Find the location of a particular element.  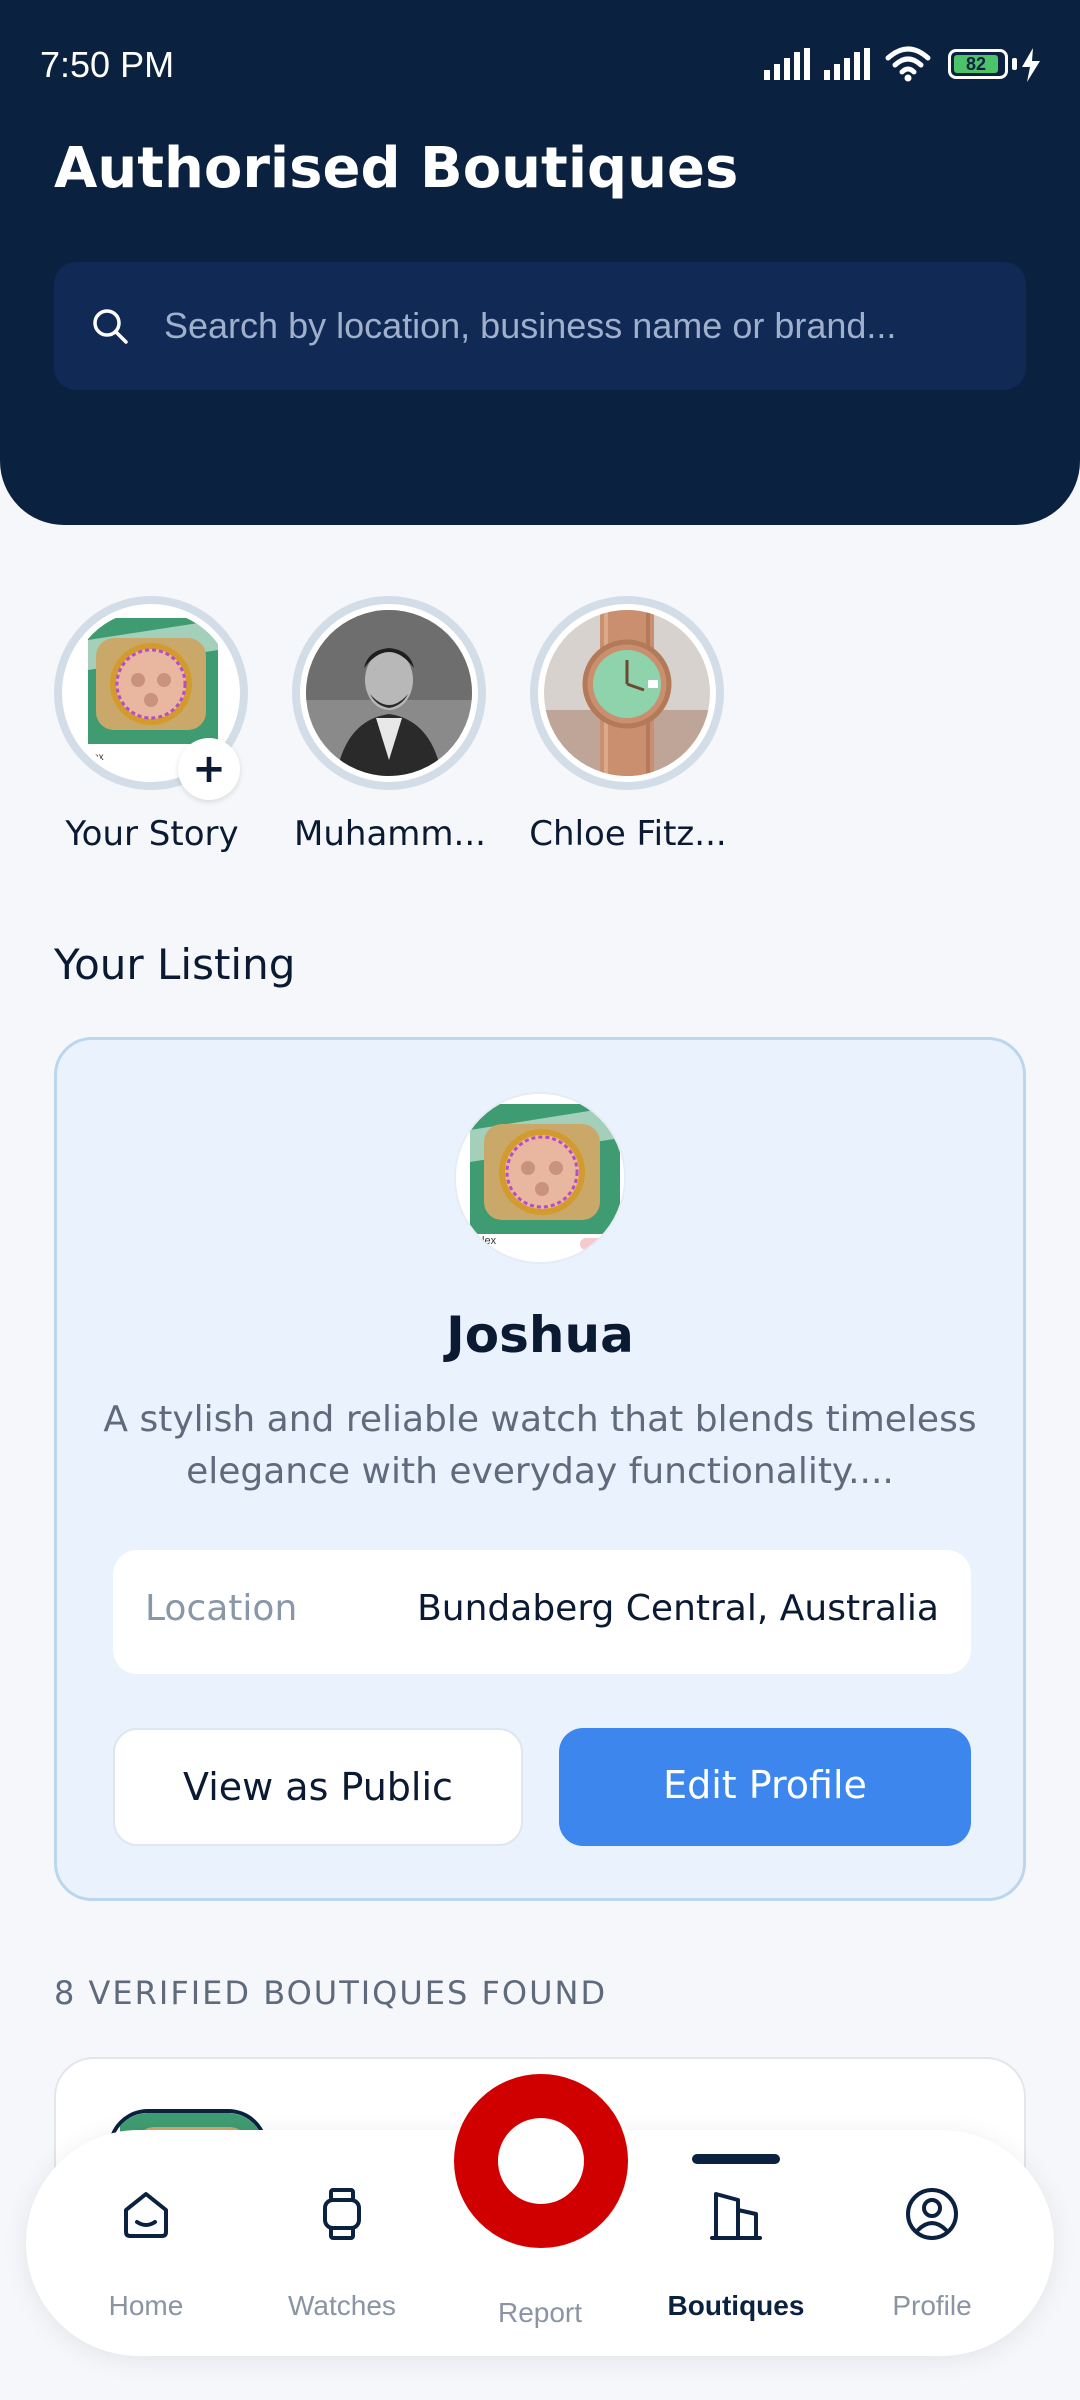

nav-label: Boutiques is located at coordinates (736, 2305).